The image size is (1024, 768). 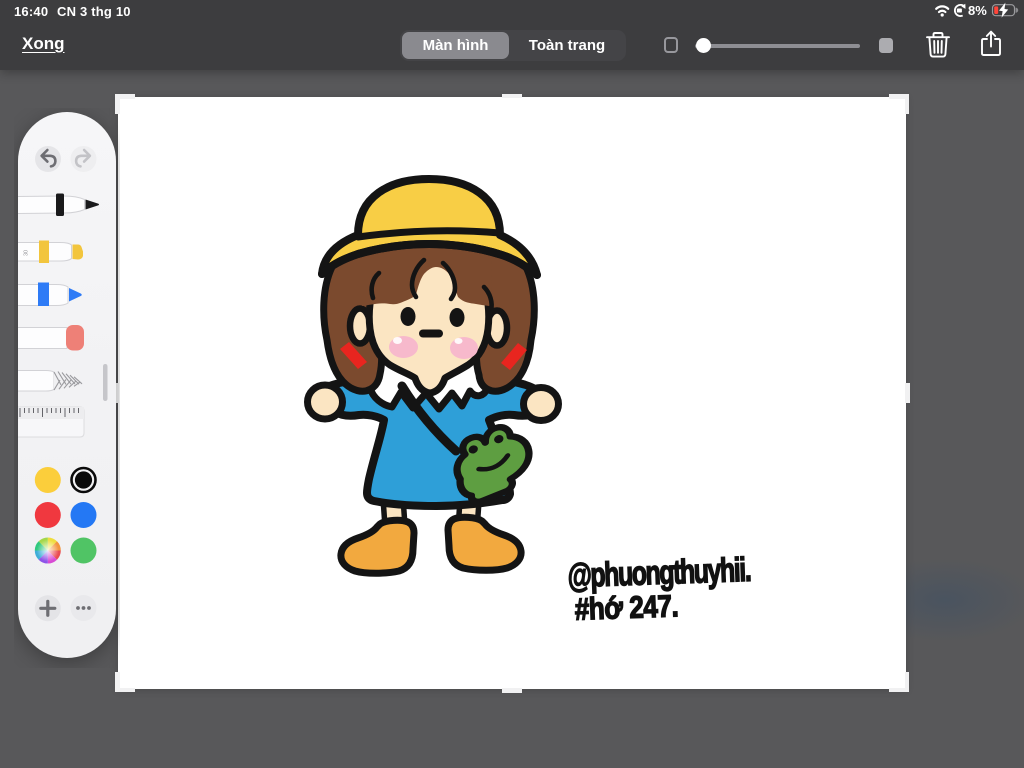 I want to click on svg-text: @phuongthuyhii., so click(x=659, y=573).